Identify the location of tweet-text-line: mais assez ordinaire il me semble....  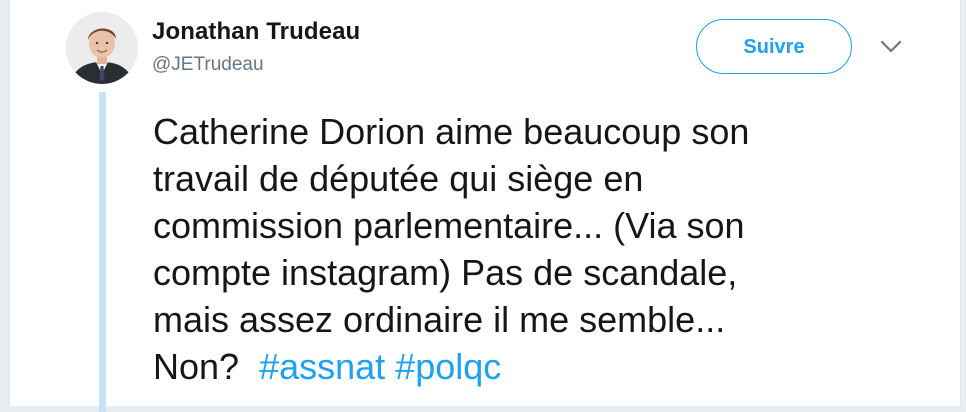
(439, 319).